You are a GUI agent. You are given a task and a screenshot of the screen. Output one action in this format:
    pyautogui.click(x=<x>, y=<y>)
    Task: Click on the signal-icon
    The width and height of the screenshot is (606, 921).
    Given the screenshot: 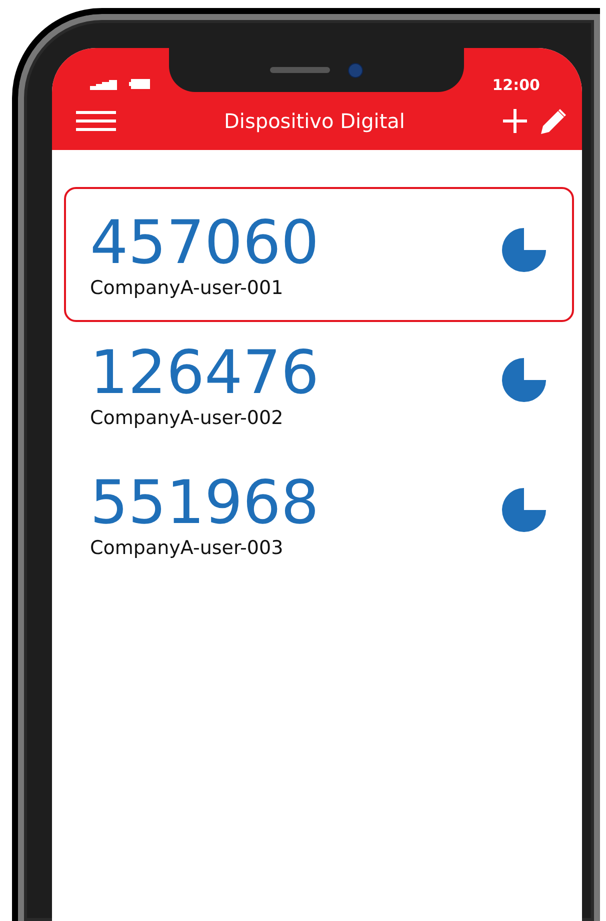 What is the action you would take?
    pyautogui.click(x=103, y=84)
    